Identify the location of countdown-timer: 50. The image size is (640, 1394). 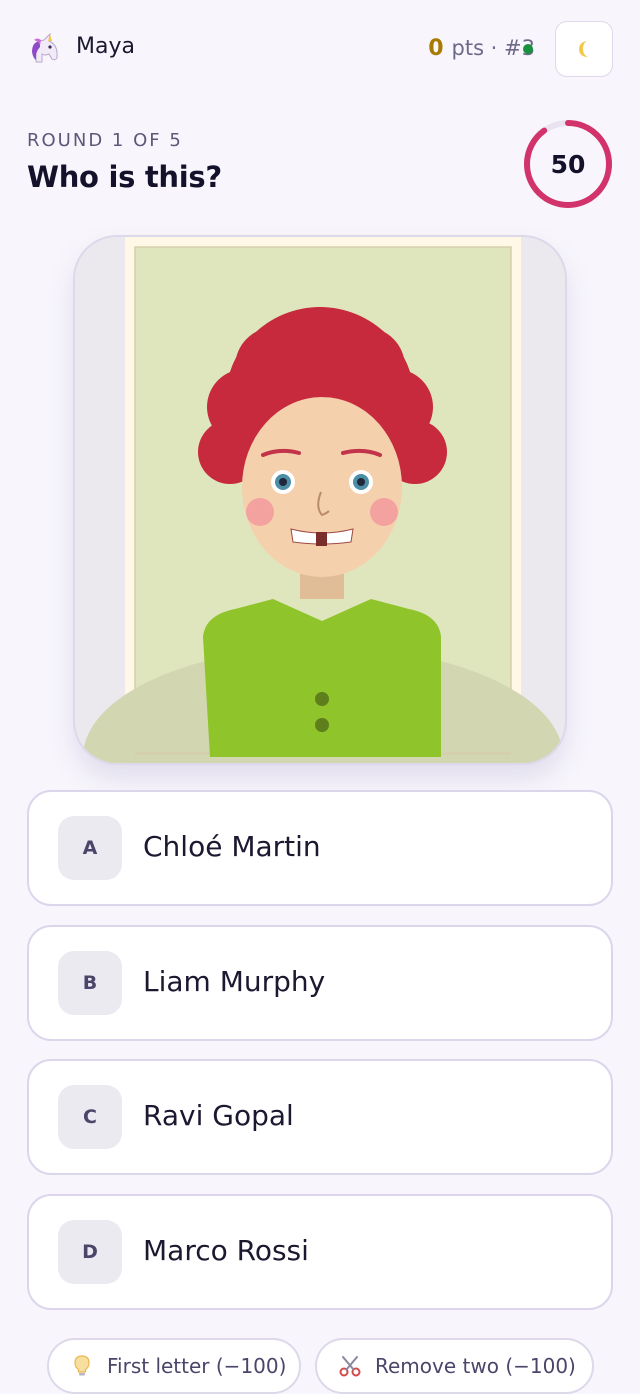
(568, 164).